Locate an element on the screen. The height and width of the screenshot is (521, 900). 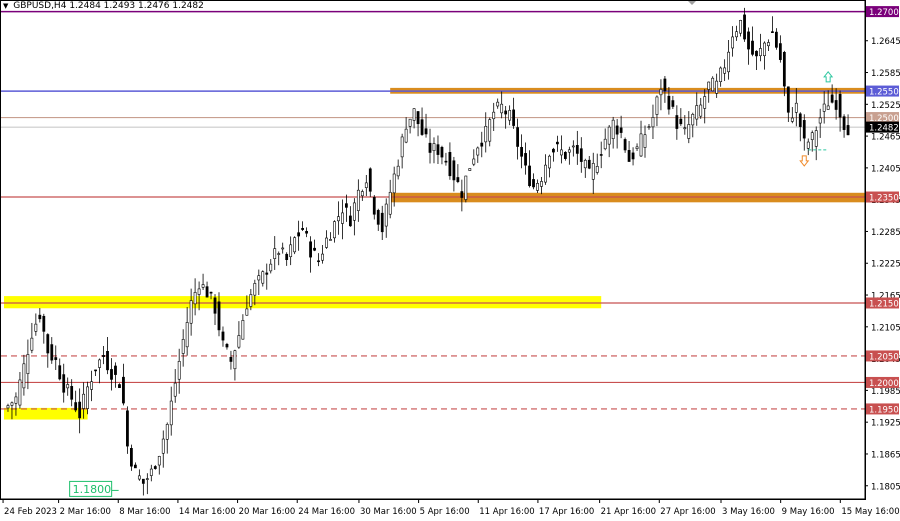
y-tick-label: 1.2525 is located at coordinates (885, 106).